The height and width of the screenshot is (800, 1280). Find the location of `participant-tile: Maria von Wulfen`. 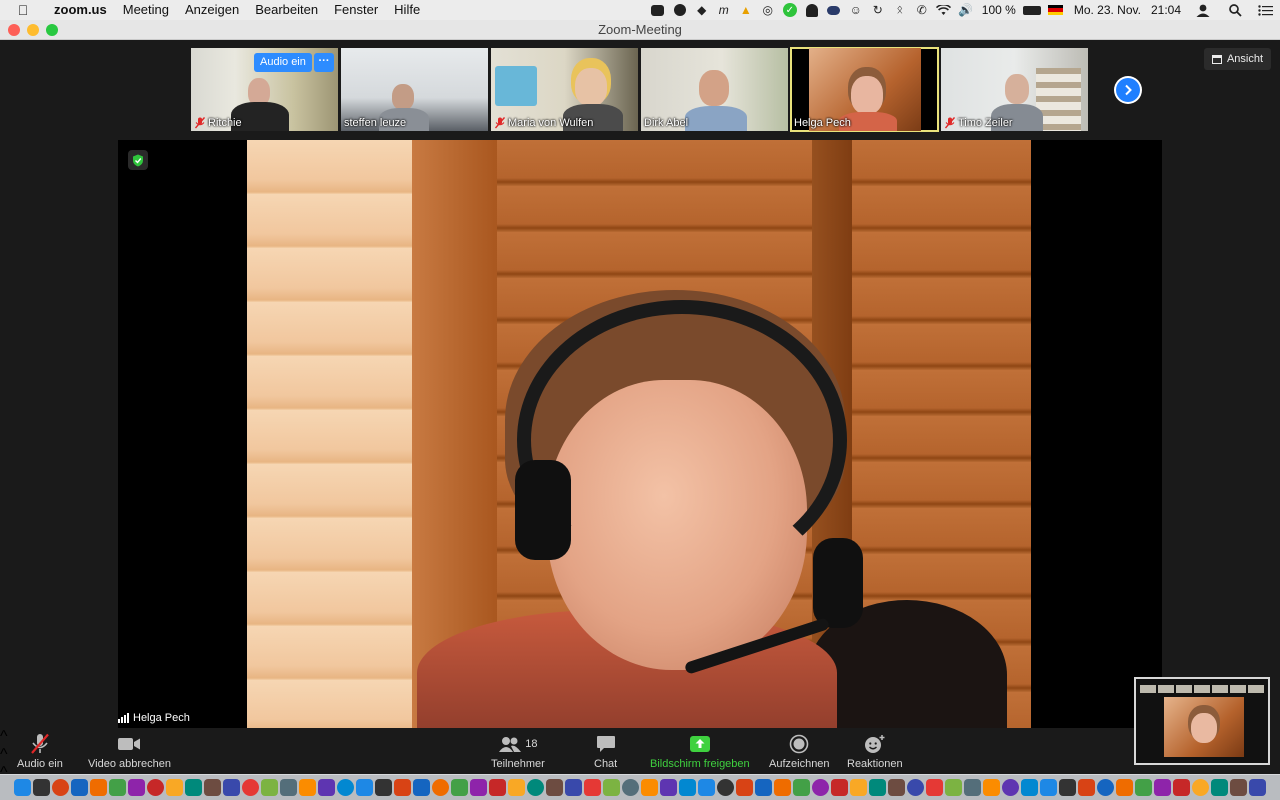

participant-tile: Maria von Wulfen is located at coordinates (564, 89).